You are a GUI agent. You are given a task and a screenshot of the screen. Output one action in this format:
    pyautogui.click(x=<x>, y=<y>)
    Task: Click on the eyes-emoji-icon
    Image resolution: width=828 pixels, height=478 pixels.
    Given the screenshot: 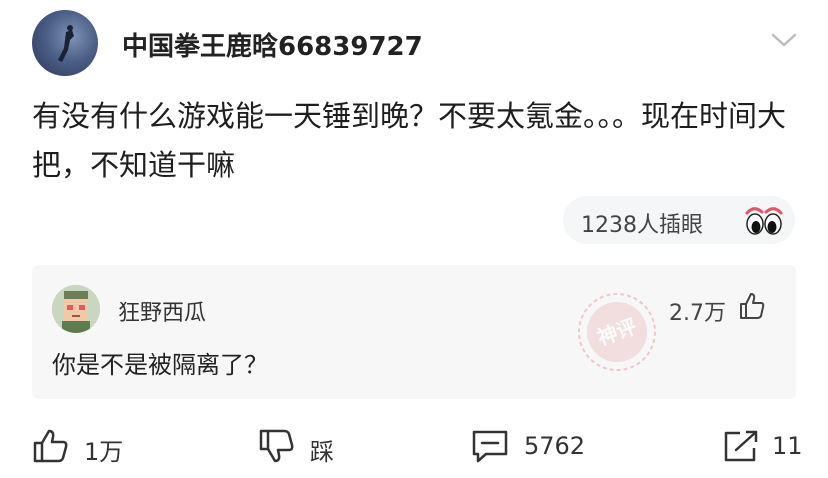 What is the action you would take?
    pyautogui.click(x=764, y=221)
    